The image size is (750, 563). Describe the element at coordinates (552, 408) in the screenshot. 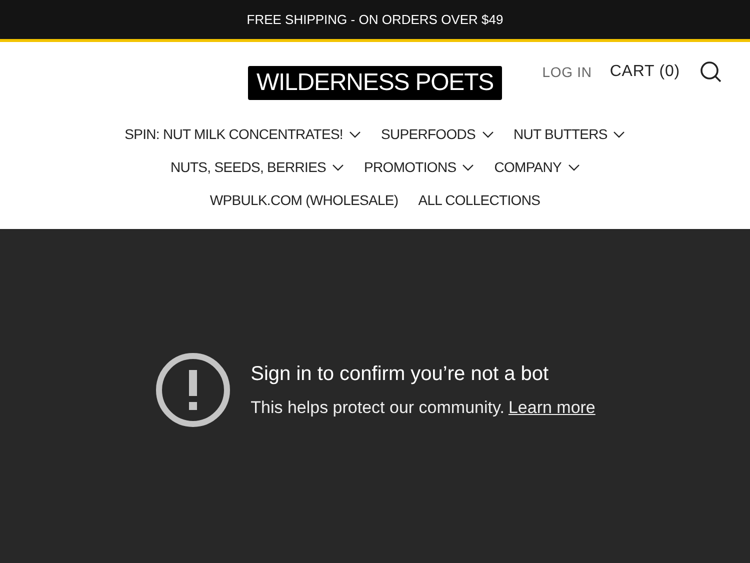

I see `learn-more-link: Learn more` at that location.